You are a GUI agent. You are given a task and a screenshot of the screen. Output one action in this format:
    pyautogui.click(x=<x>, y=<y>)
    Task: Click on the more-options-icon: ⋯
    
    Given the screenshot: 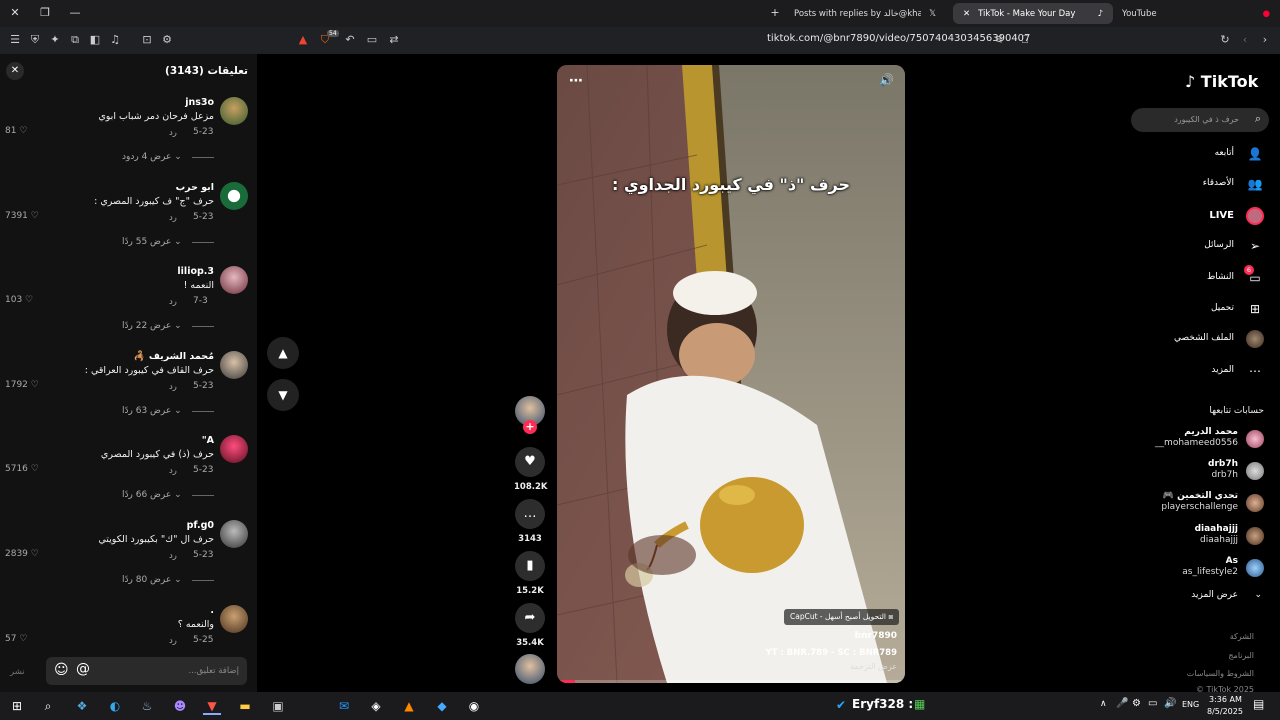 What is the action you would take?
    pyautogui.click(x=576, y=81)
    